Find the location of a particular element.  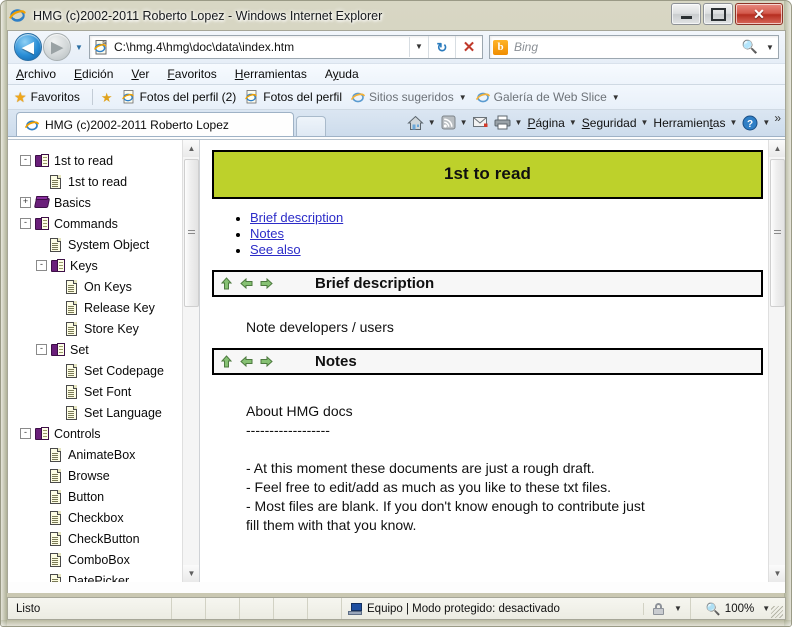

tree-item-1st-to-read: 1st to read is located at coordinates (109, 181).